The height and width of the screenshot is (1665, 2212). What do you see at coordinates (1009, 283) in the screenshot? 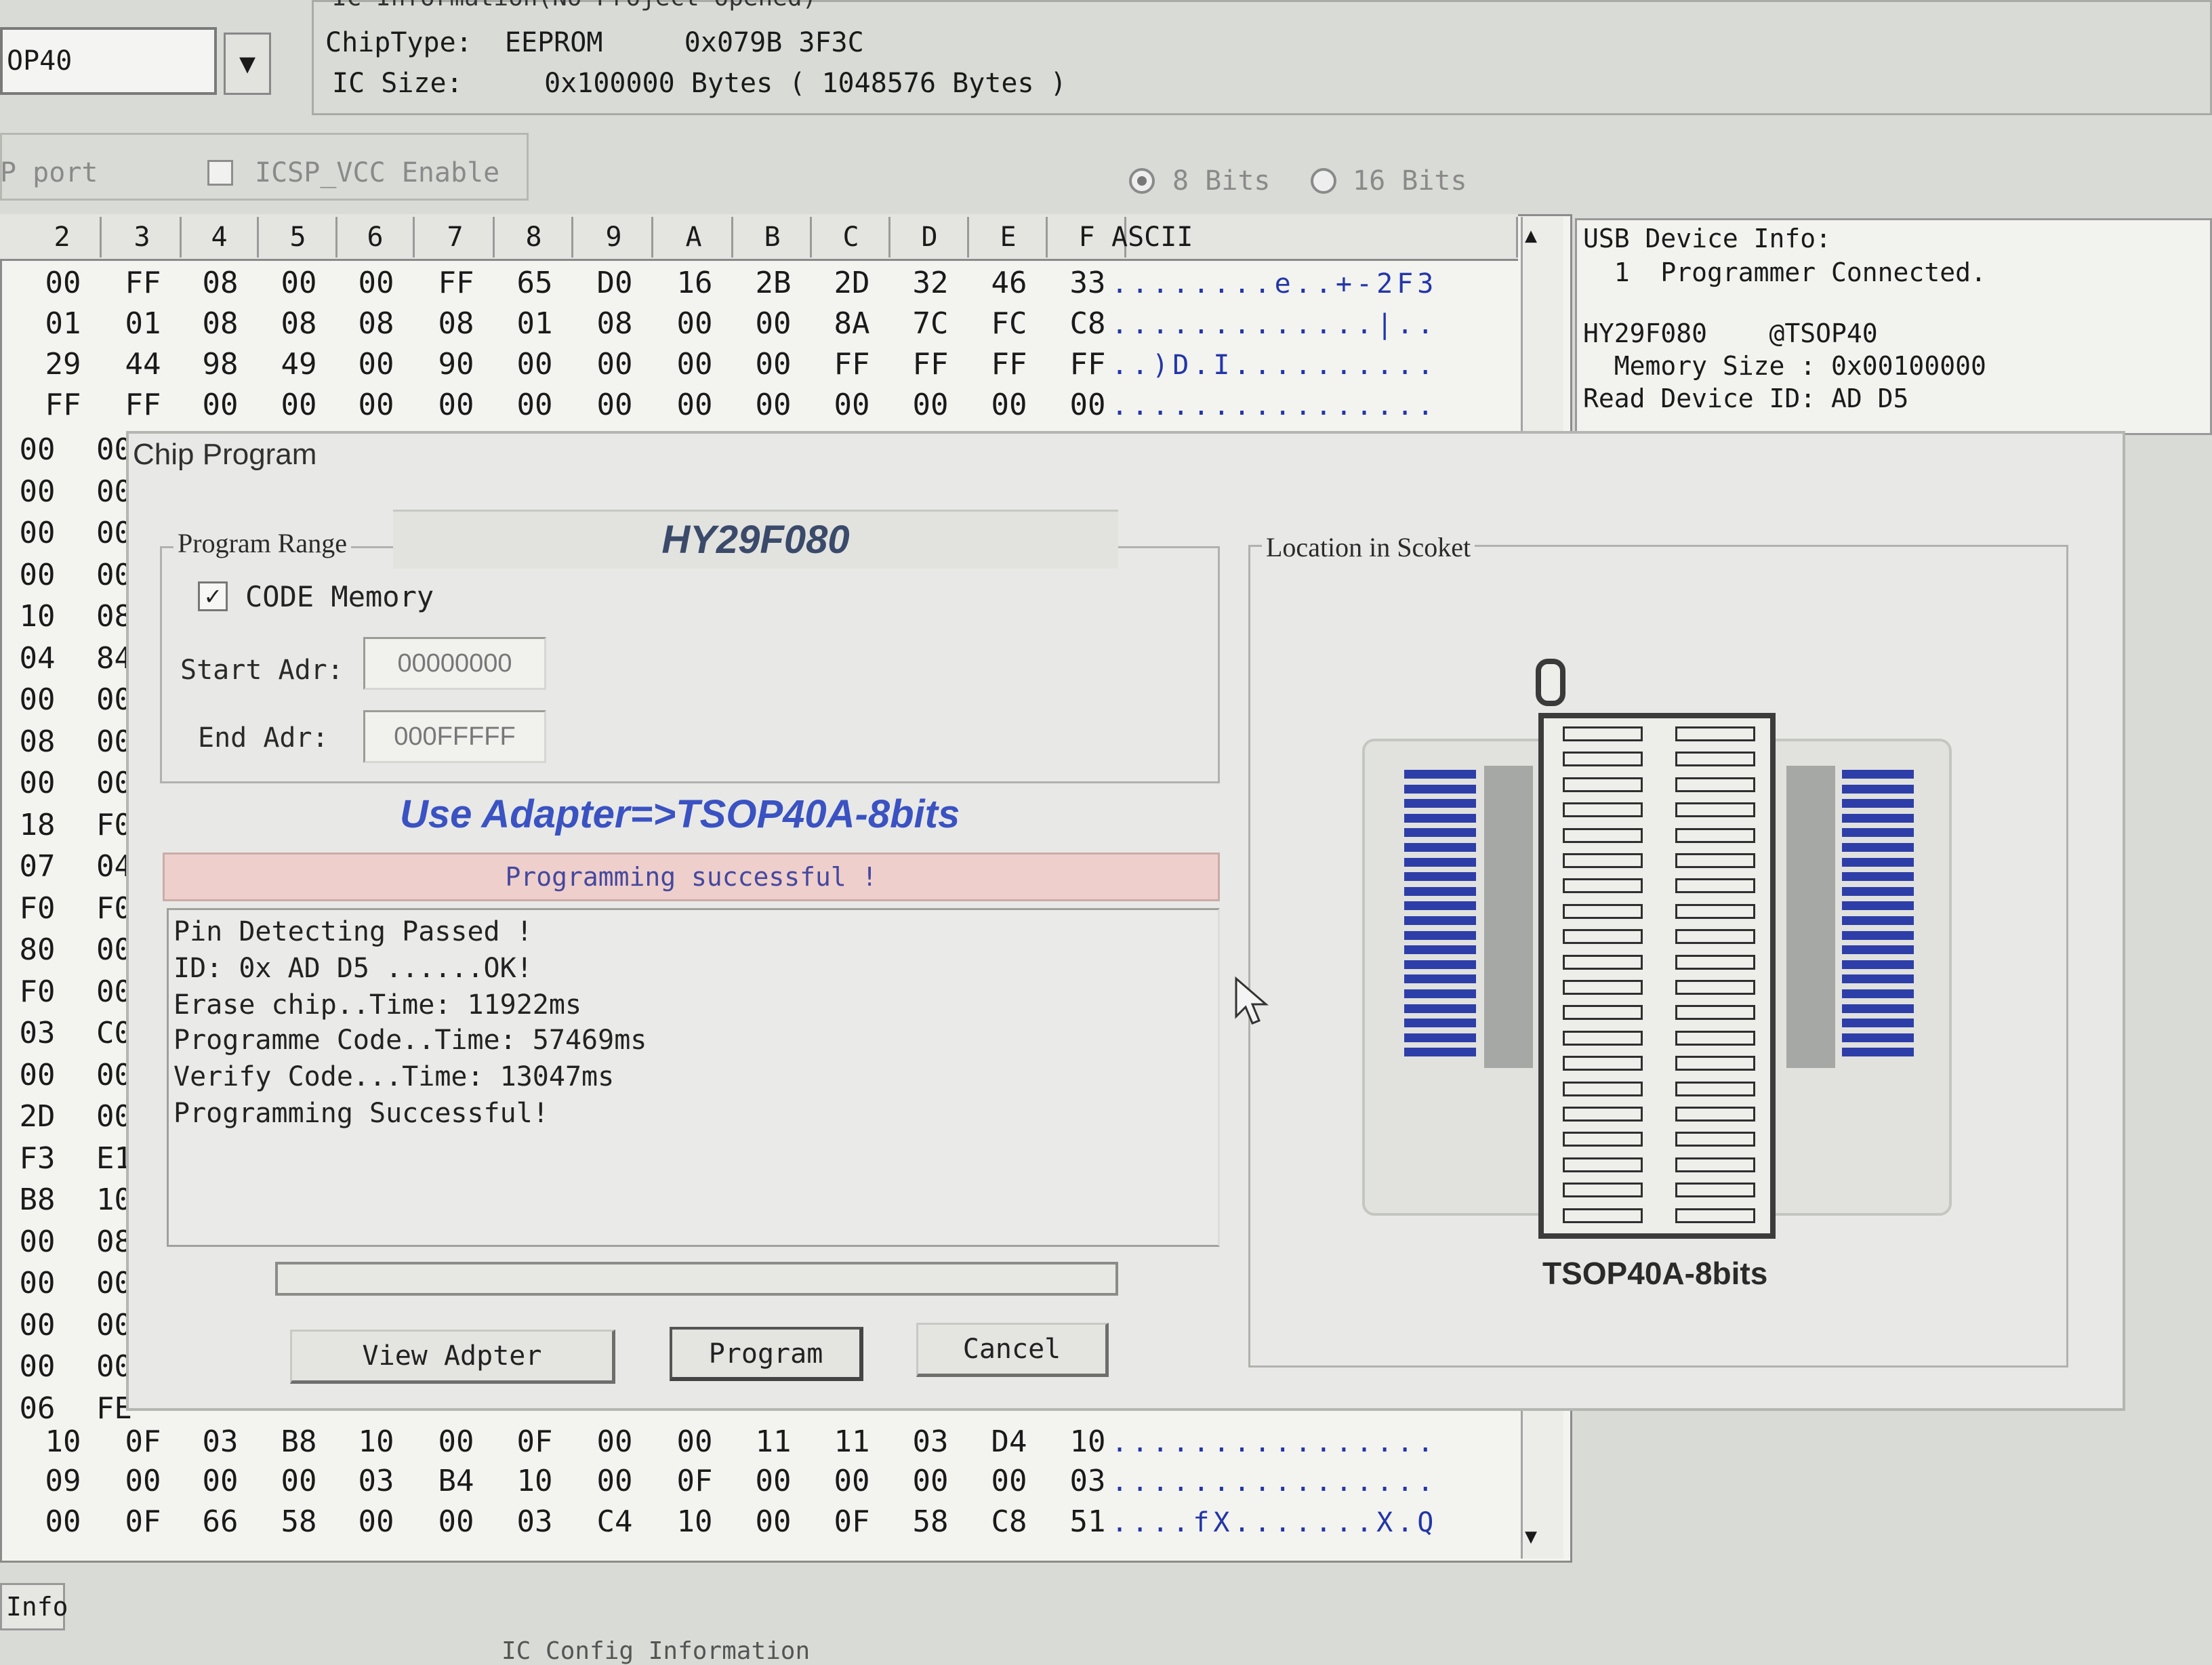
I see `hex-cell: 46` at bounding box center [1009, 283].